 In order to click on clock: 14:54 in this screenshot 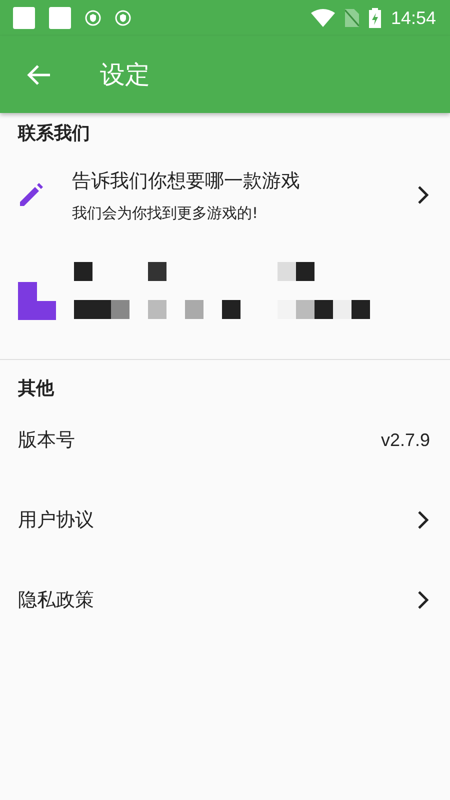, I will do `click(413, 18)`.